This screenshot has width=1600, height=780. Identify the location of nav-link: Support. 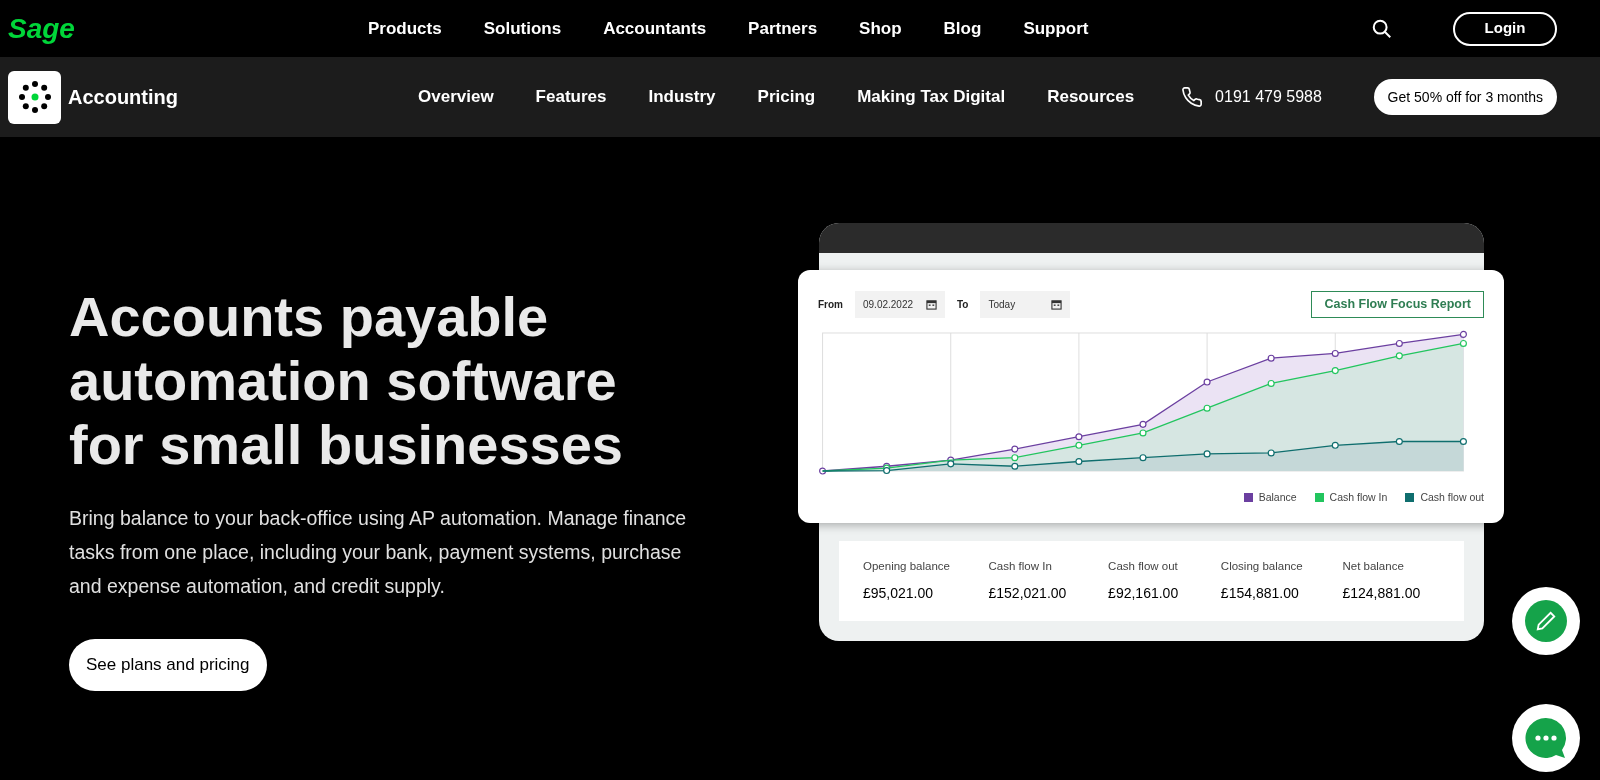
(1056, 28).